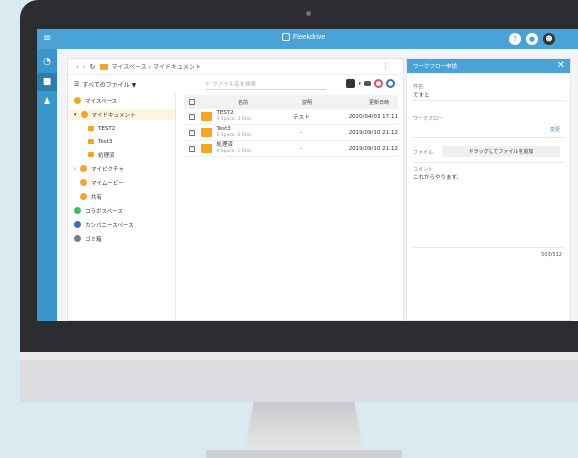  Describe the element at coordinates (373, 132) in the screenshot. I see `row-date: 2019/09/10 21:12` at that location.